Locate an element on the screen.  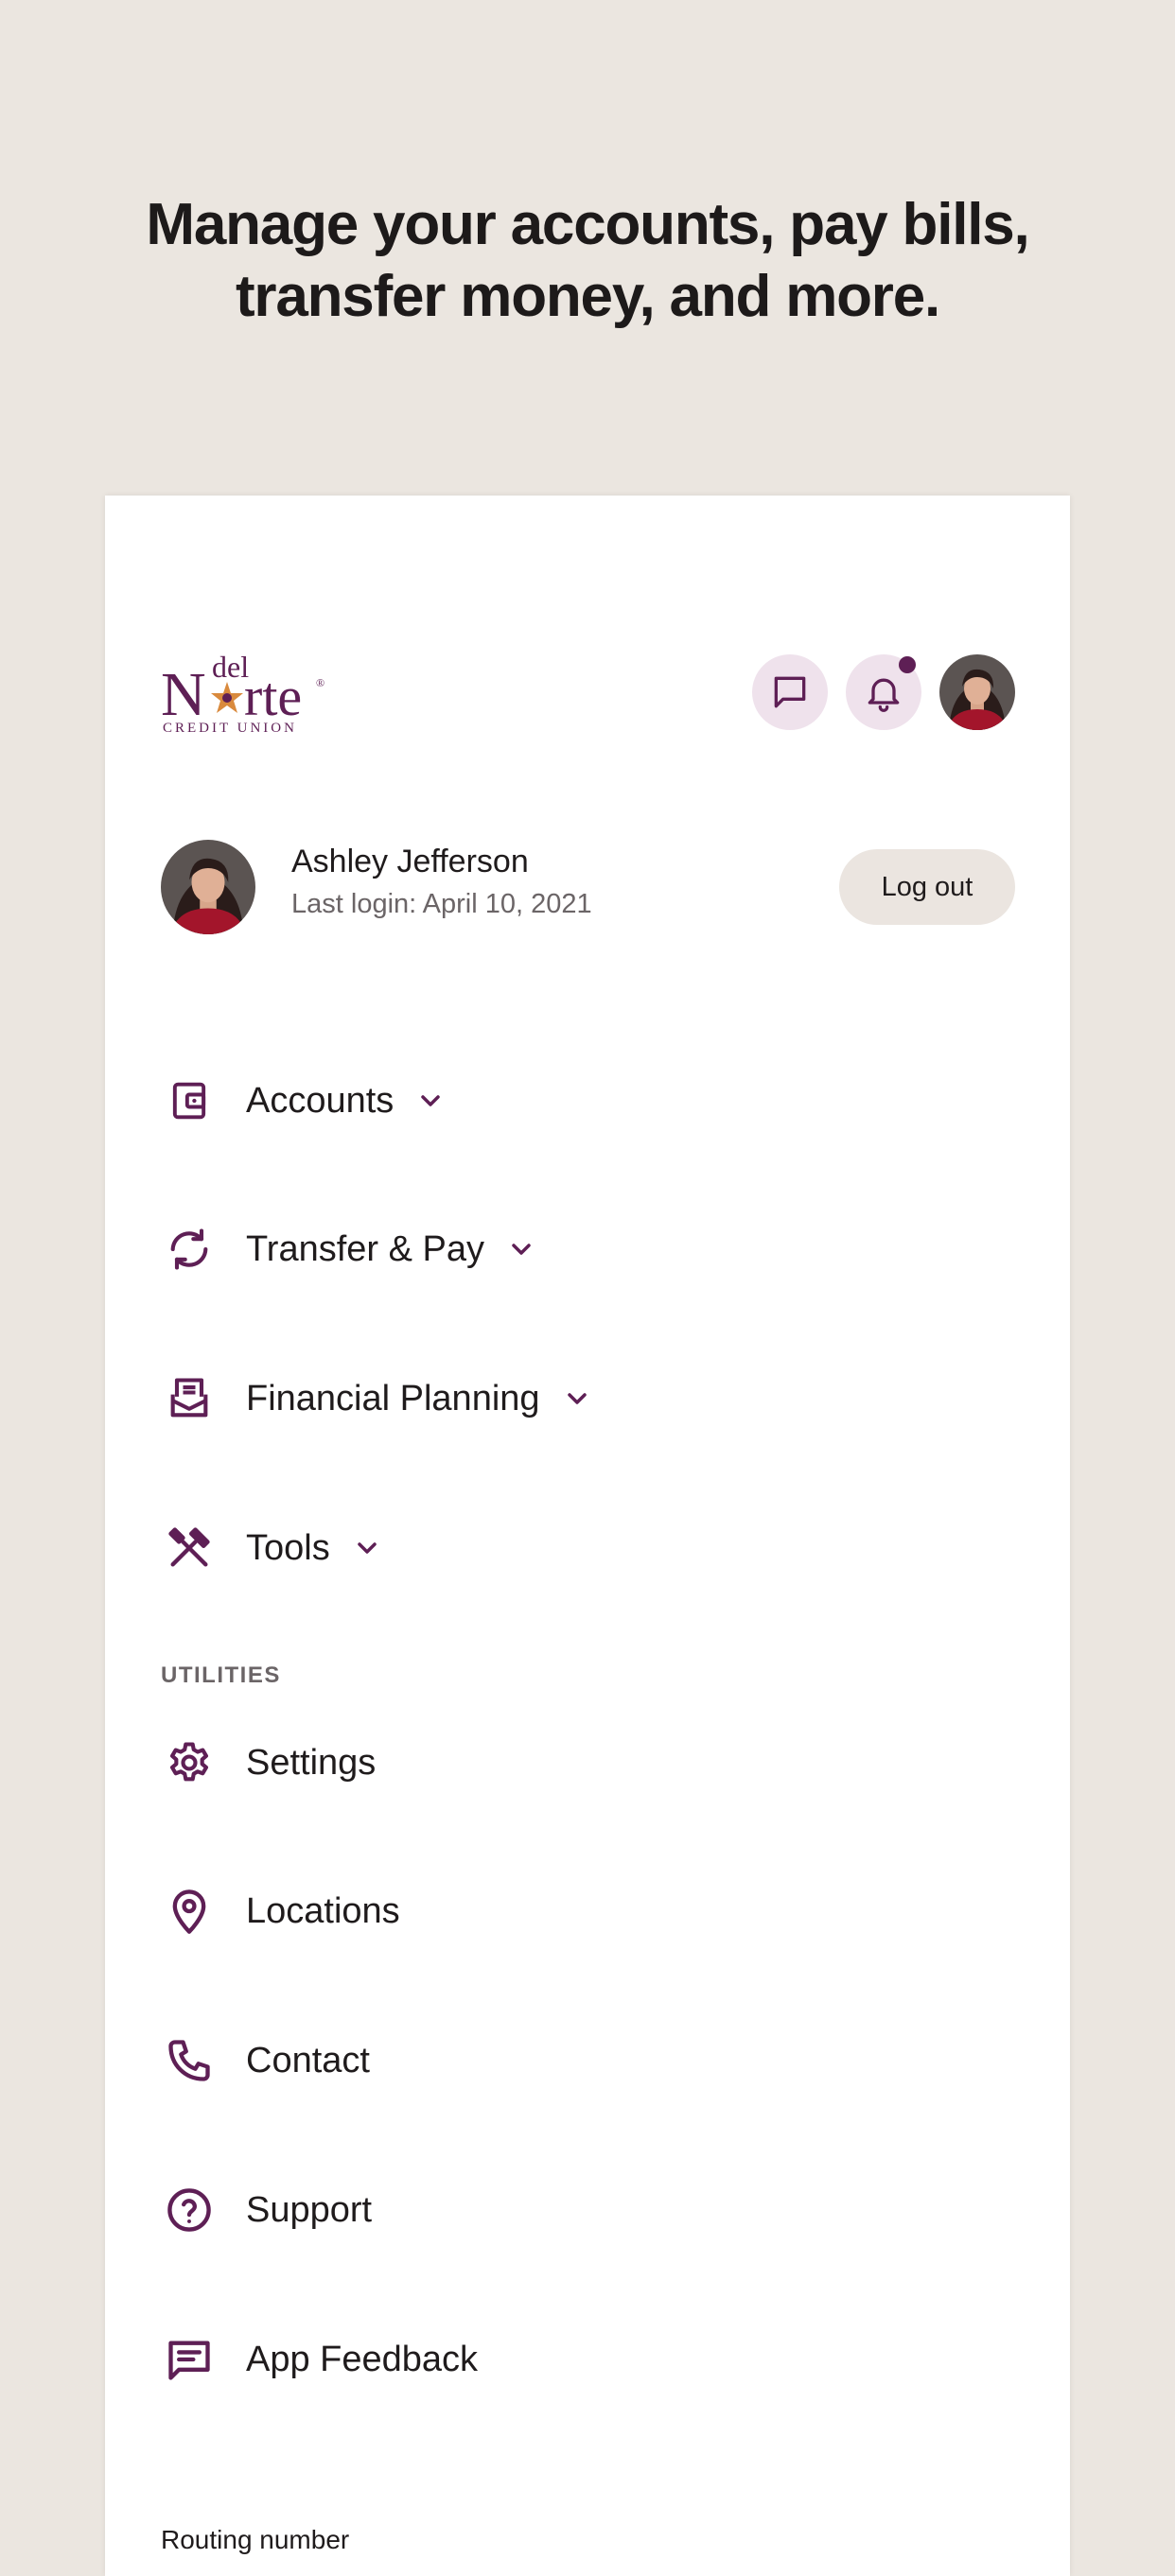
refresh-icon is located at coordinates (189, 1249).